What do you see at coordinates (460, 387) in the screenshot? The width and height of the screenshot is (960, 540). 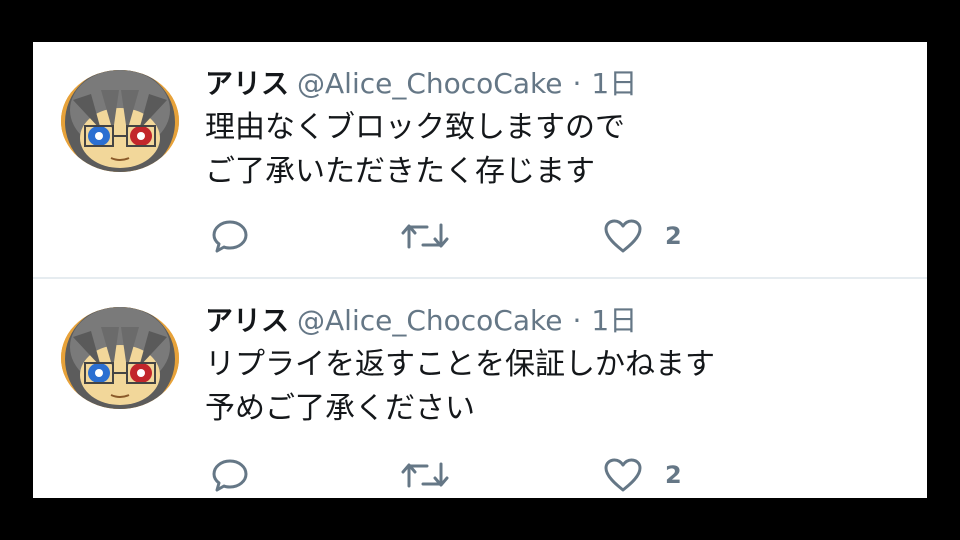 I see `tweet-text: リプライを返すことを保証しかねます 予めご了承ください` at bounding box center [460, 387].